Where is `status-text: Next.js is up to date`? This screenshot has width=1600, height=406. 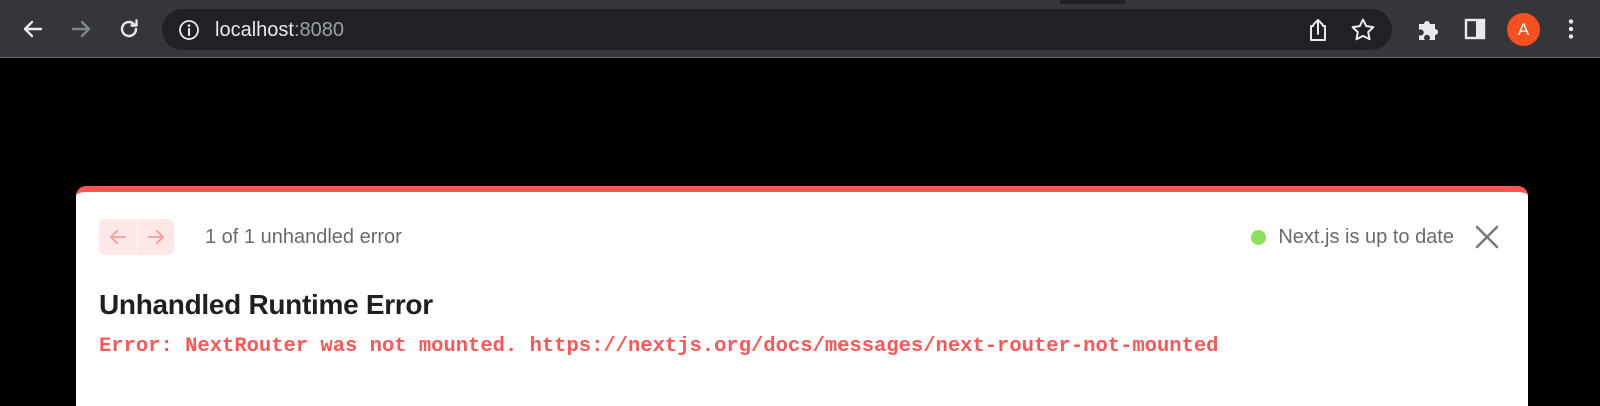
status-text: Next.js is up to date is located at coordinates (1366, 237).